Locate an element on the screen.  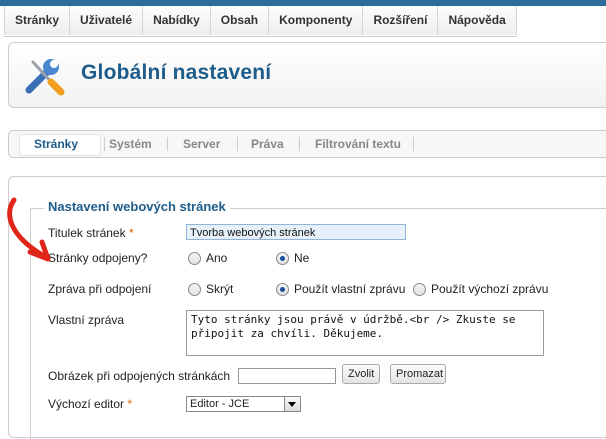
menu-item-content: Obsah is located at coordinates (240, 20).